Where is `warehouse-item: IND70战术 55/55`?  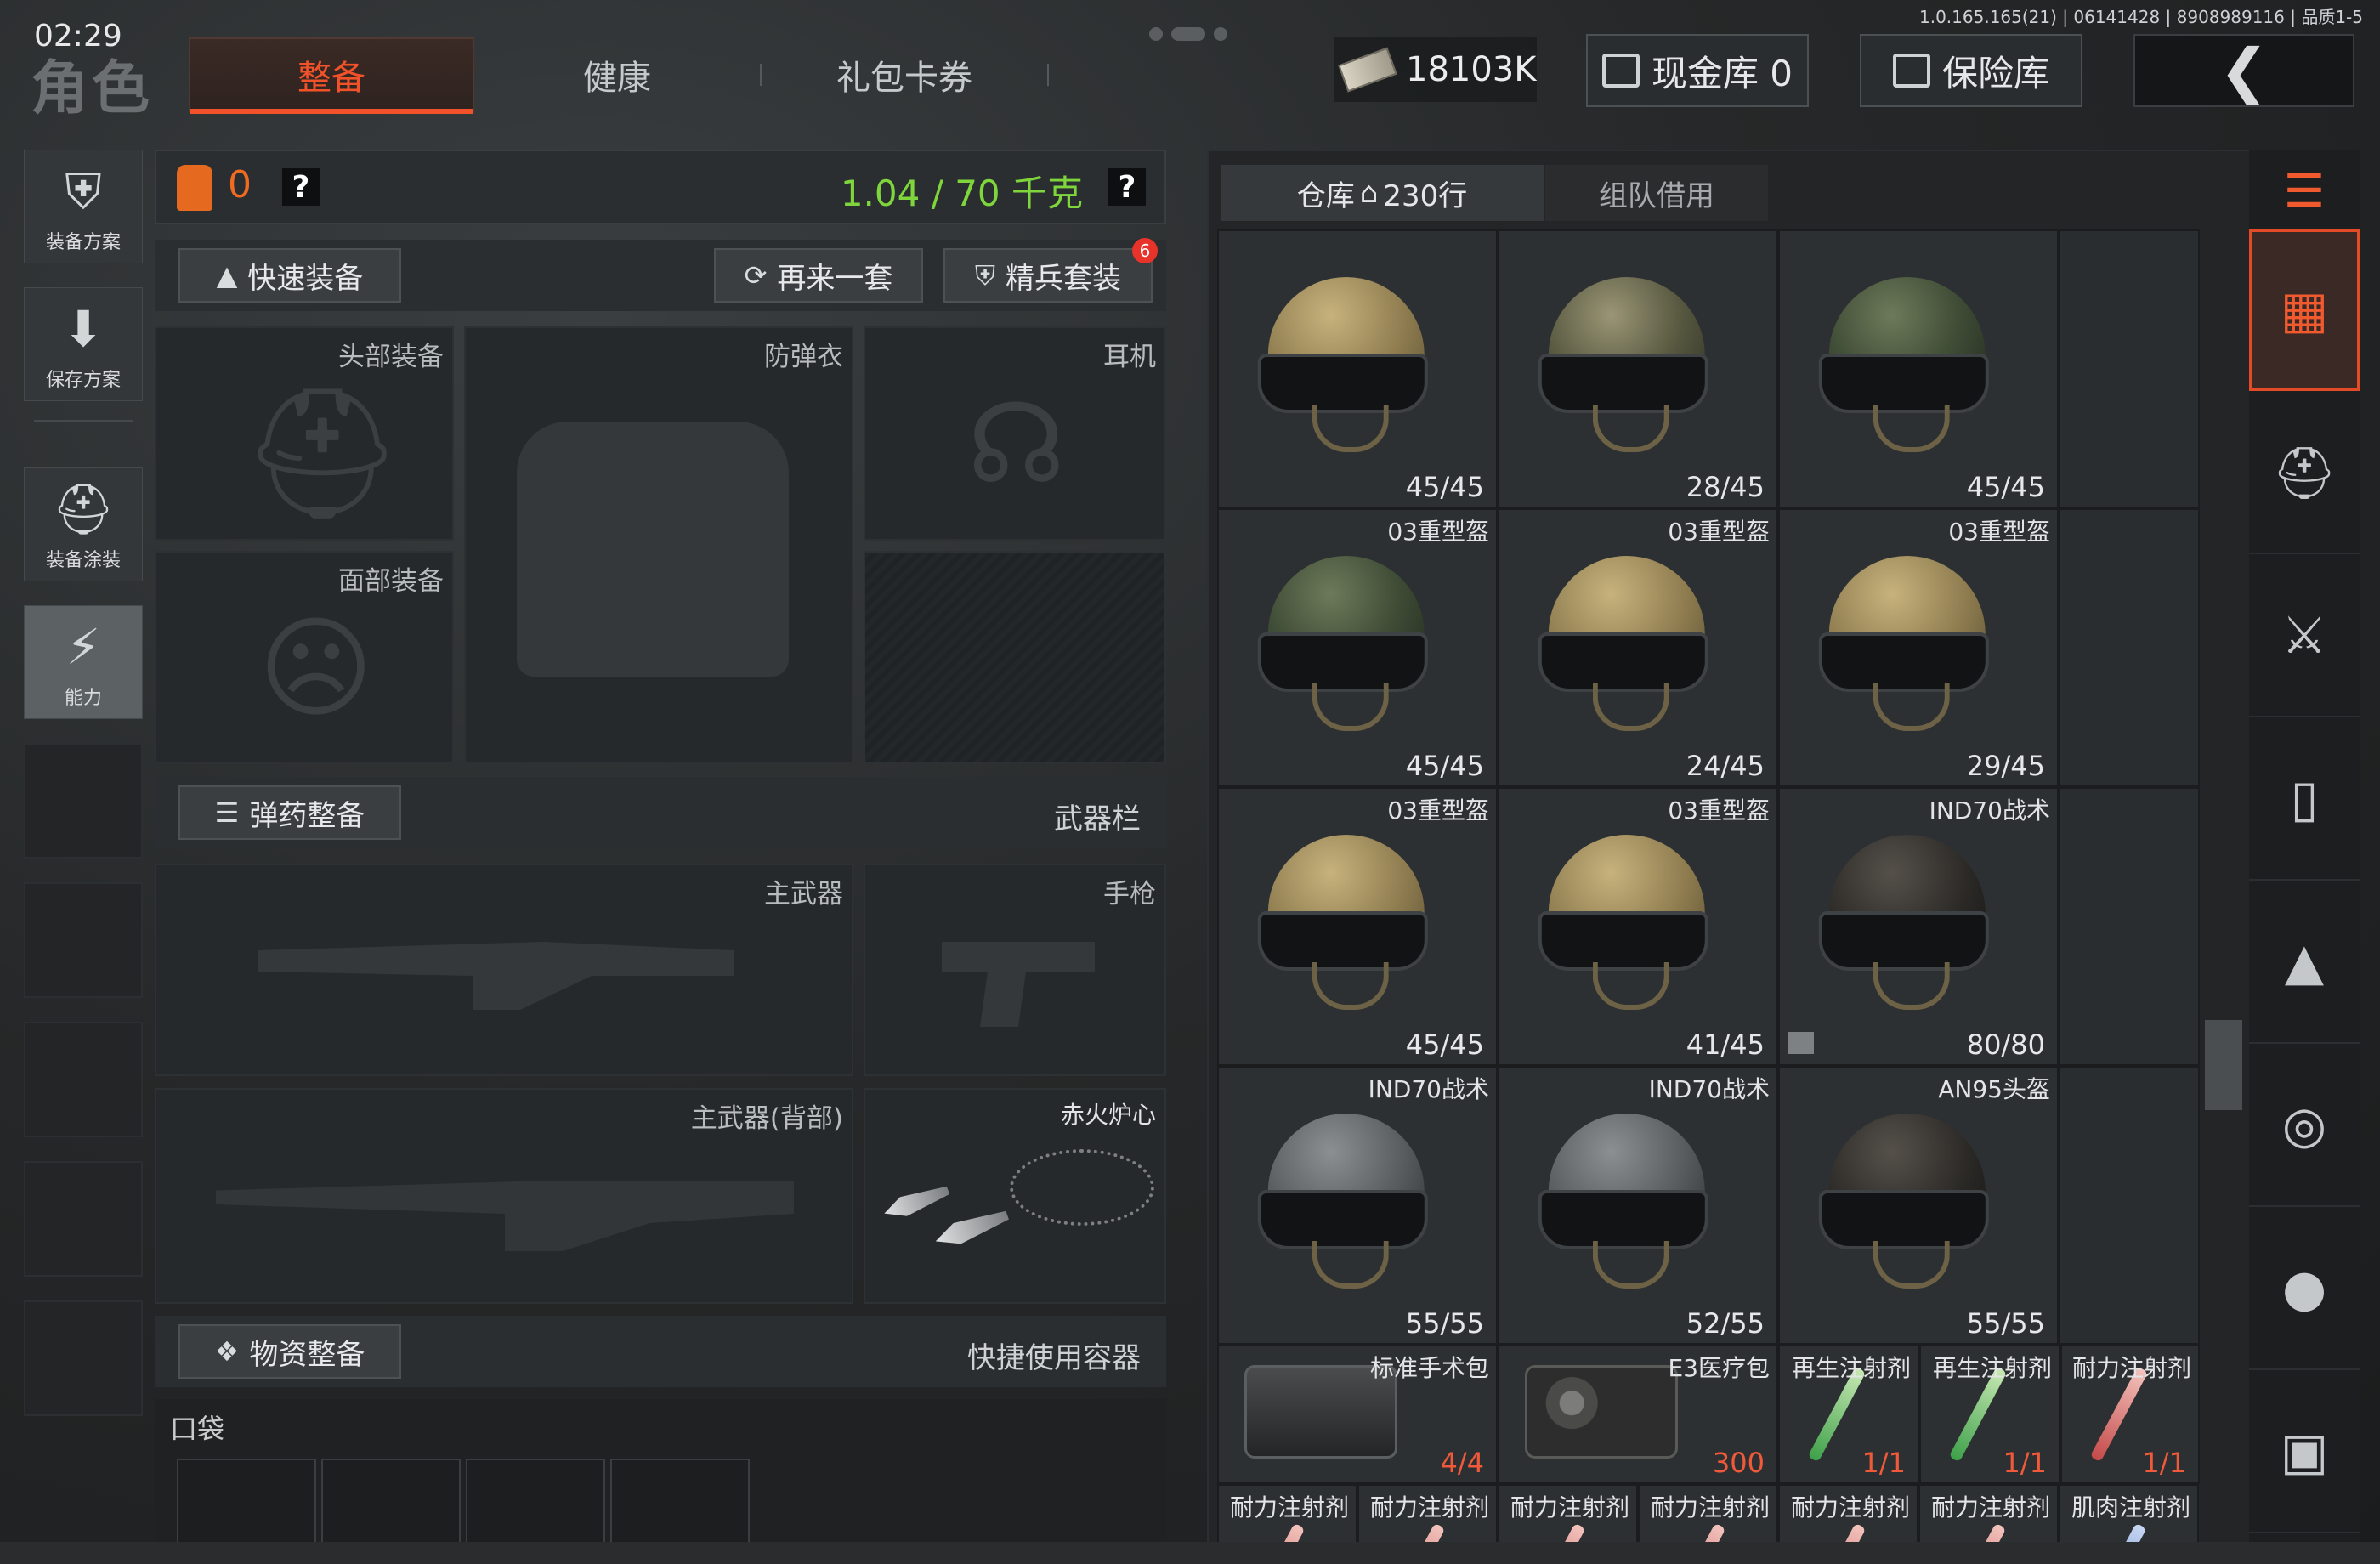
warehouse-item: IND70战术 55/55 is located at coordinates (1357, 1205).